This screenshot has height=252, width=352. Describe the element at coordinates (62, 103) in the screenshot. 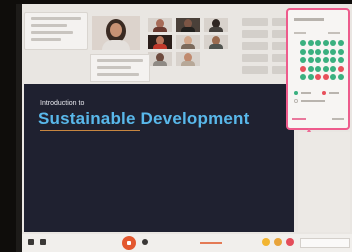

I see `slide-intro: Introduction to` at that location.